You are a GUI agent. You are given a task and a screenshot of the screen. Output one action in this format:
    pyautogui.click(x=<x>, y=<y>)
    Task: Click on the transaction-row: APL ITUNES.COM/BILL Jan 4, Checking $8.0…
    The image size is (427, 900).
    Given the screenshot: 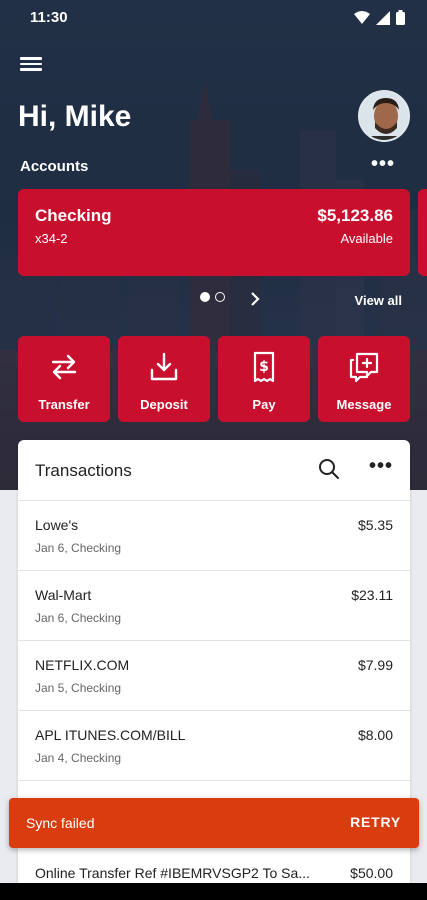 What is the action you would take?
    pyautogui.click(x=214, y=745)
    